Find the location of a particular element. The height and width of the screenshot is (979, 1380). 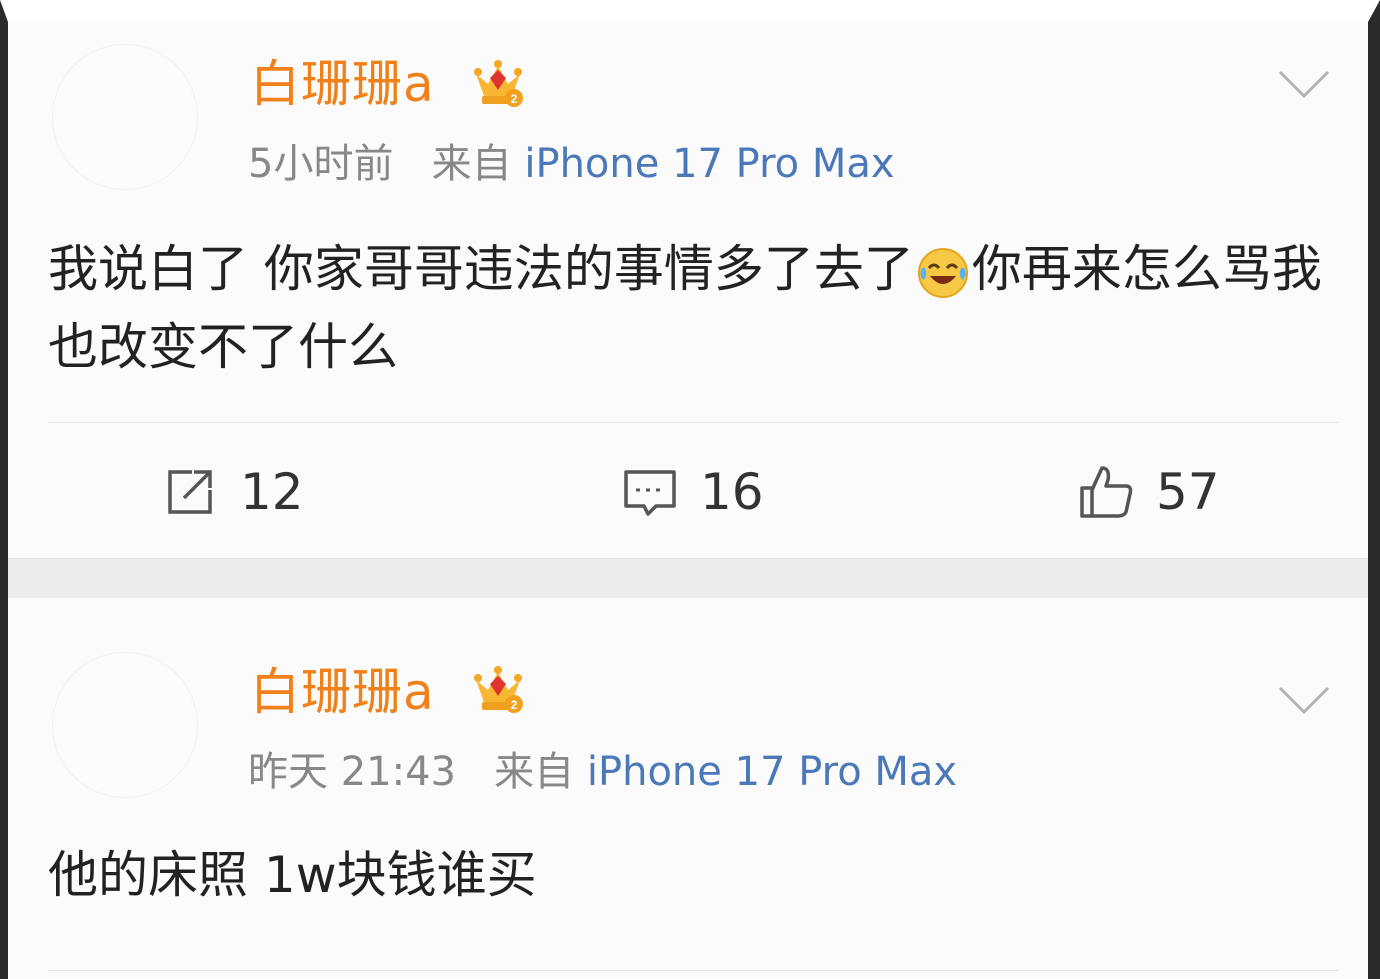

comment-button: 16 is located at coordinates (693, 492).